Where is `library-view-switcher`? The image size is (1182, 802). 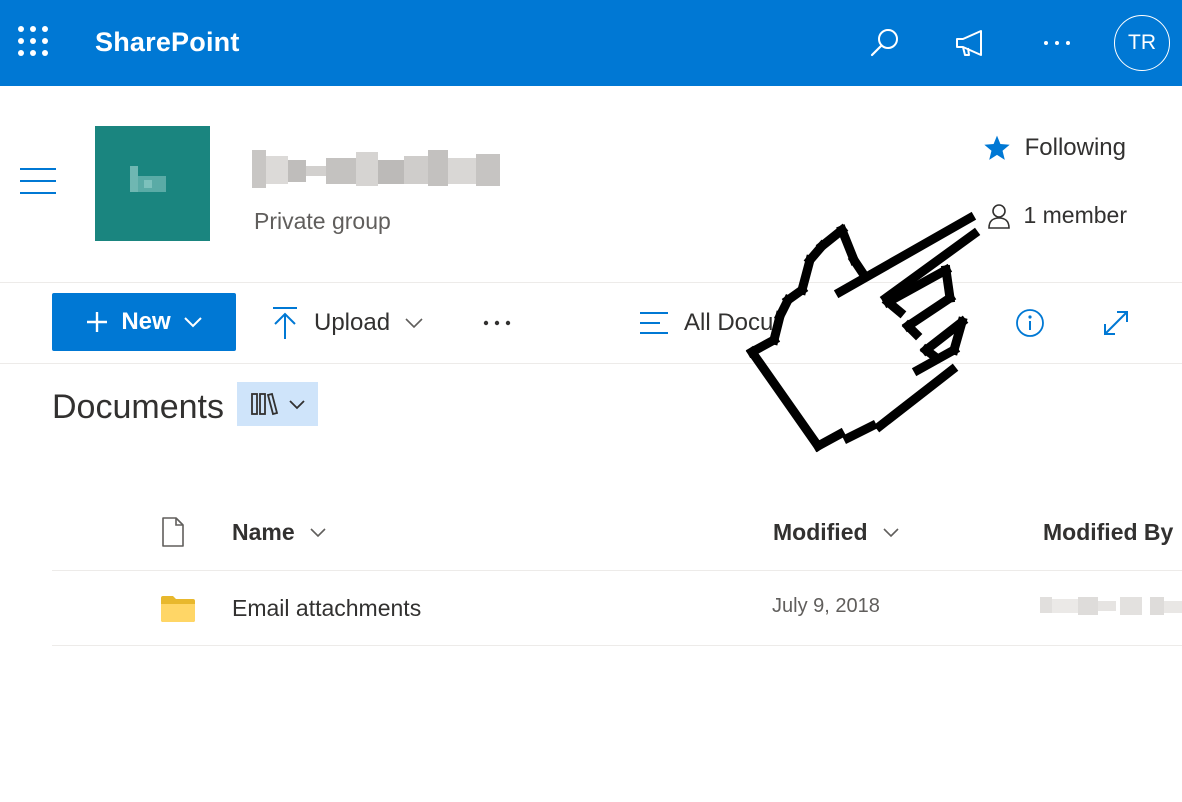
library-view-switcher is located at coordinates (277, 404).